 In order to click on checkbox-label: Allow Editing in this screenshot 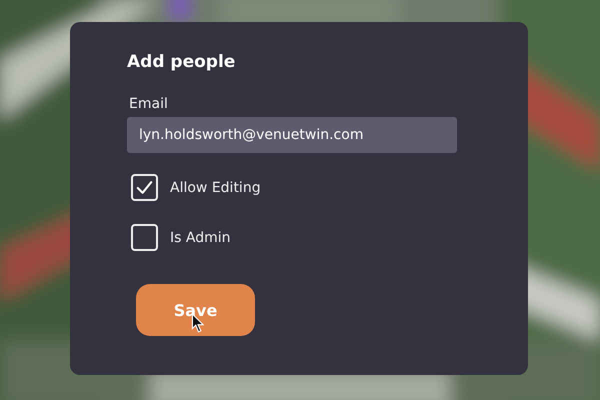, I will do `click(215, 188)`.